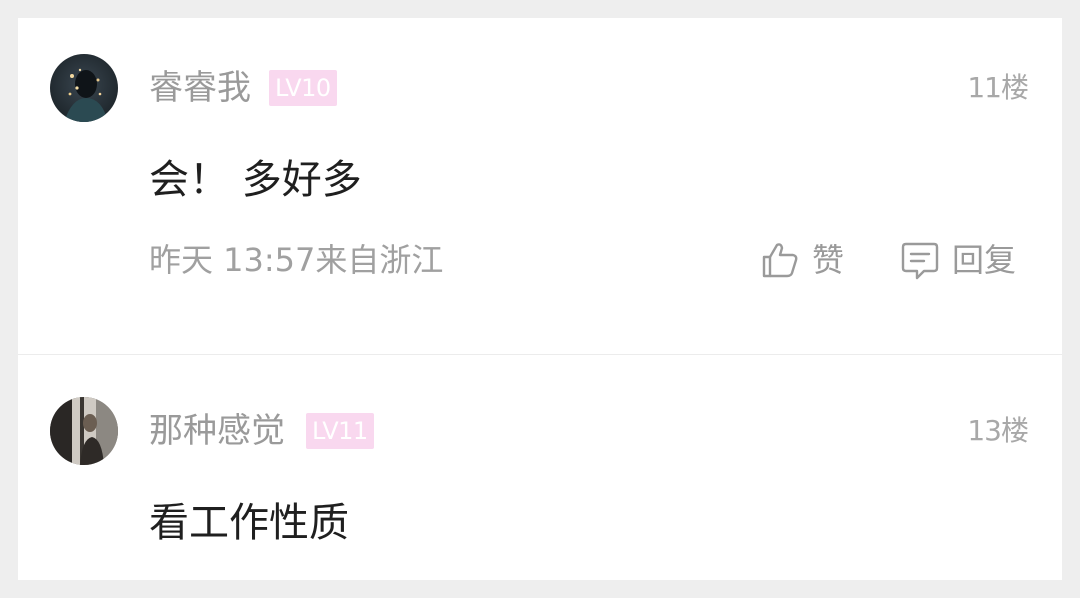 This screenshot has width=1080, height=598. What do you see at coordinates (255, 180) in the screenshot?
I see `comment-text: 会！ 多好多` at bounding box center [255, 180].